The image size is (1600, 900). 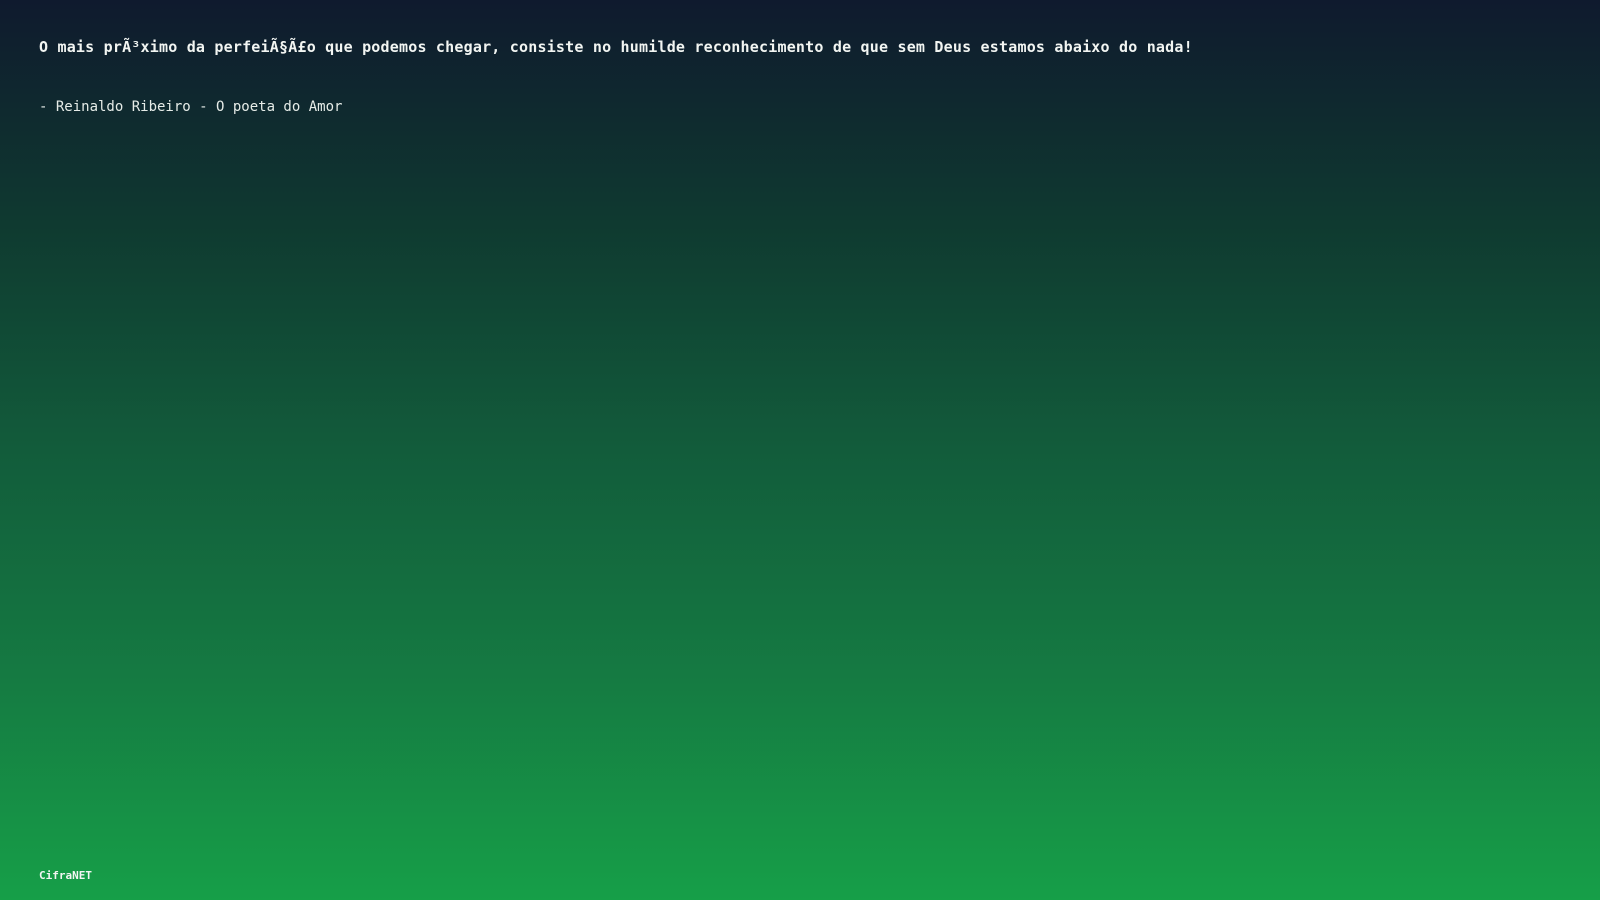 I want to click on quote-author: - Reinaldo Ribeiro - O poeta do Amor, so click(x=191, y=107).